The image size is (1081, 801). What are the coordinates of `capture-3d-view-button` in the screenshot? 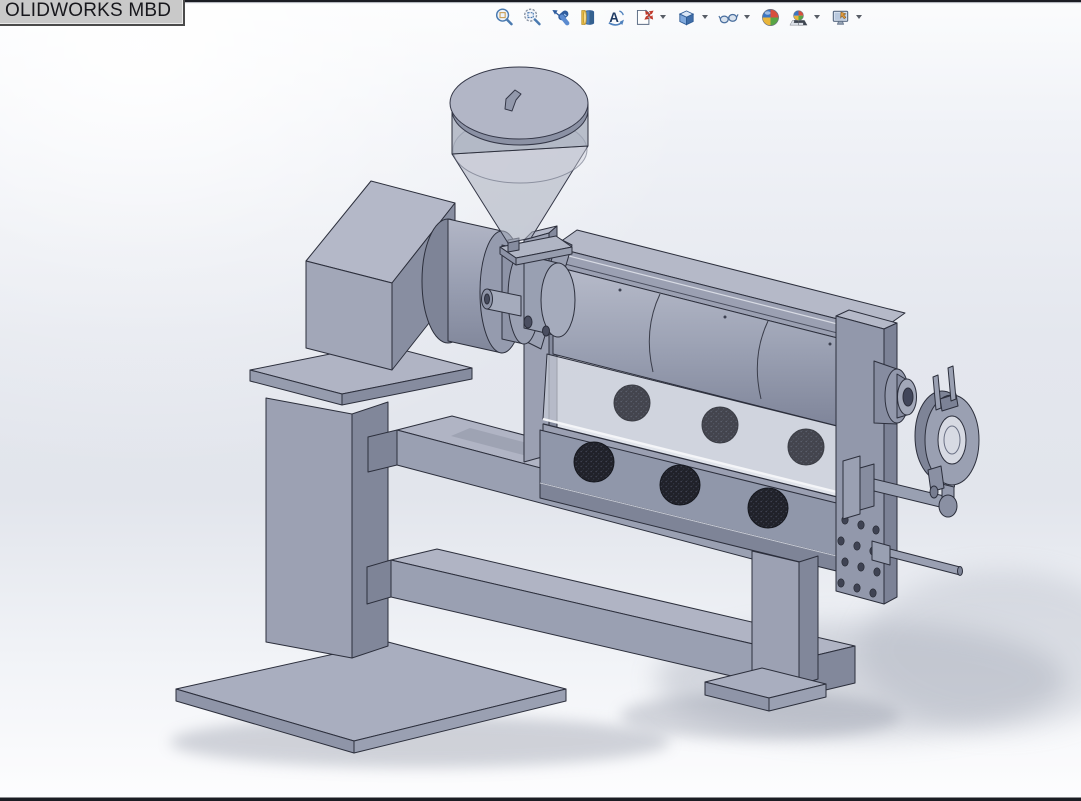 It's located at (644, 17).